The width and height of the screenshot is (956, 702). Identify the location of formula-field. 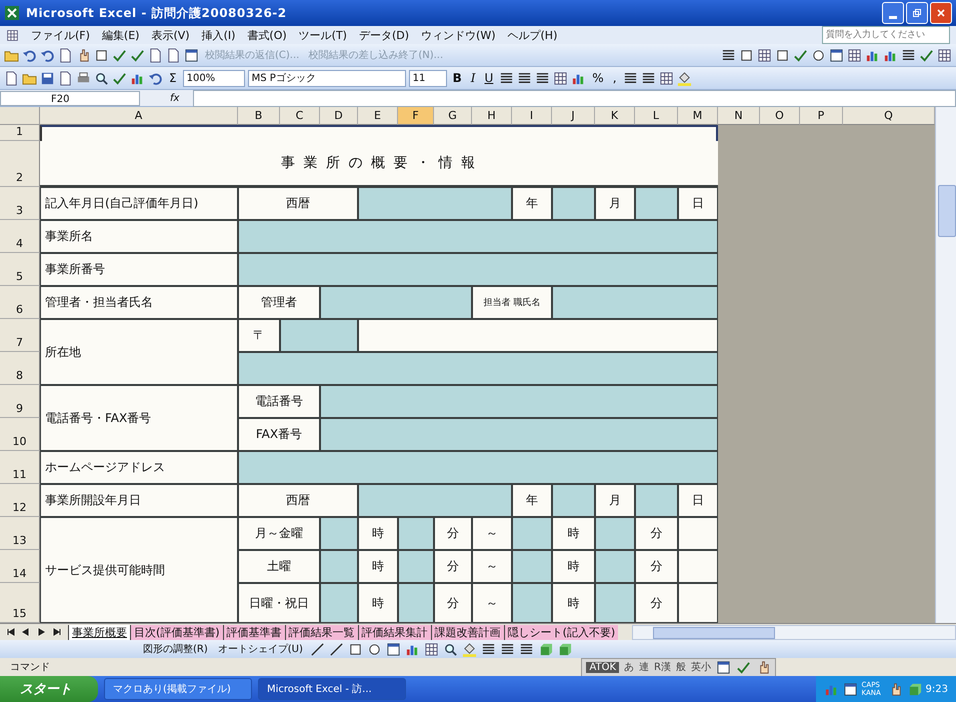
(574, 98).